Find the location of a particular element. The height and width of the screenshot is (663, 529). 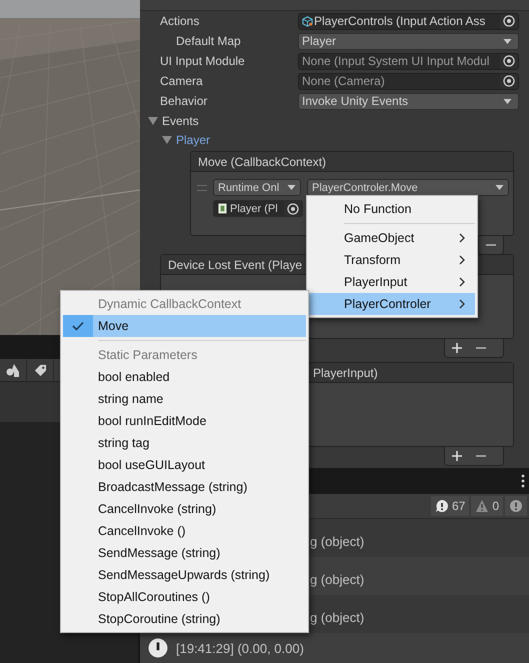

log-count-toggle is located at coordinates (516, 506).